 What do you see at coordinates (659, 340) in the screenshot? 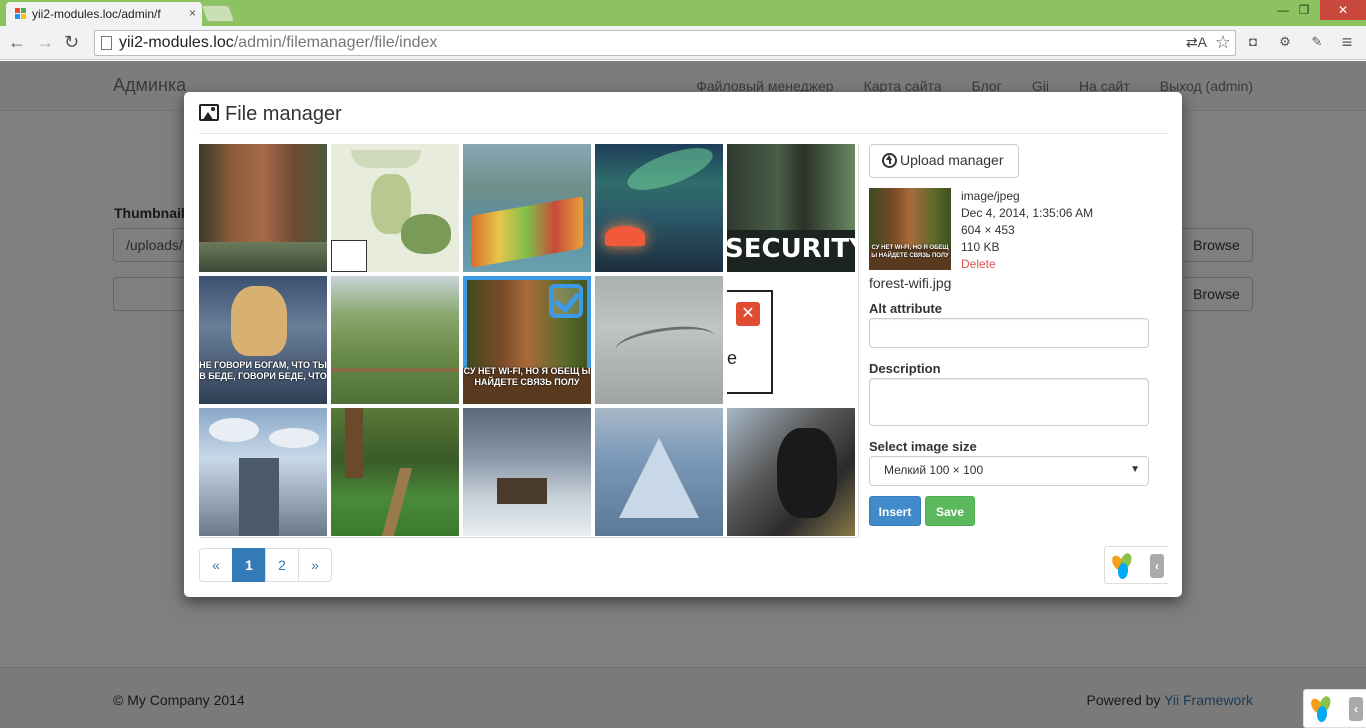
I see `image-thumb-concrete` at bounding box center [659, 340].